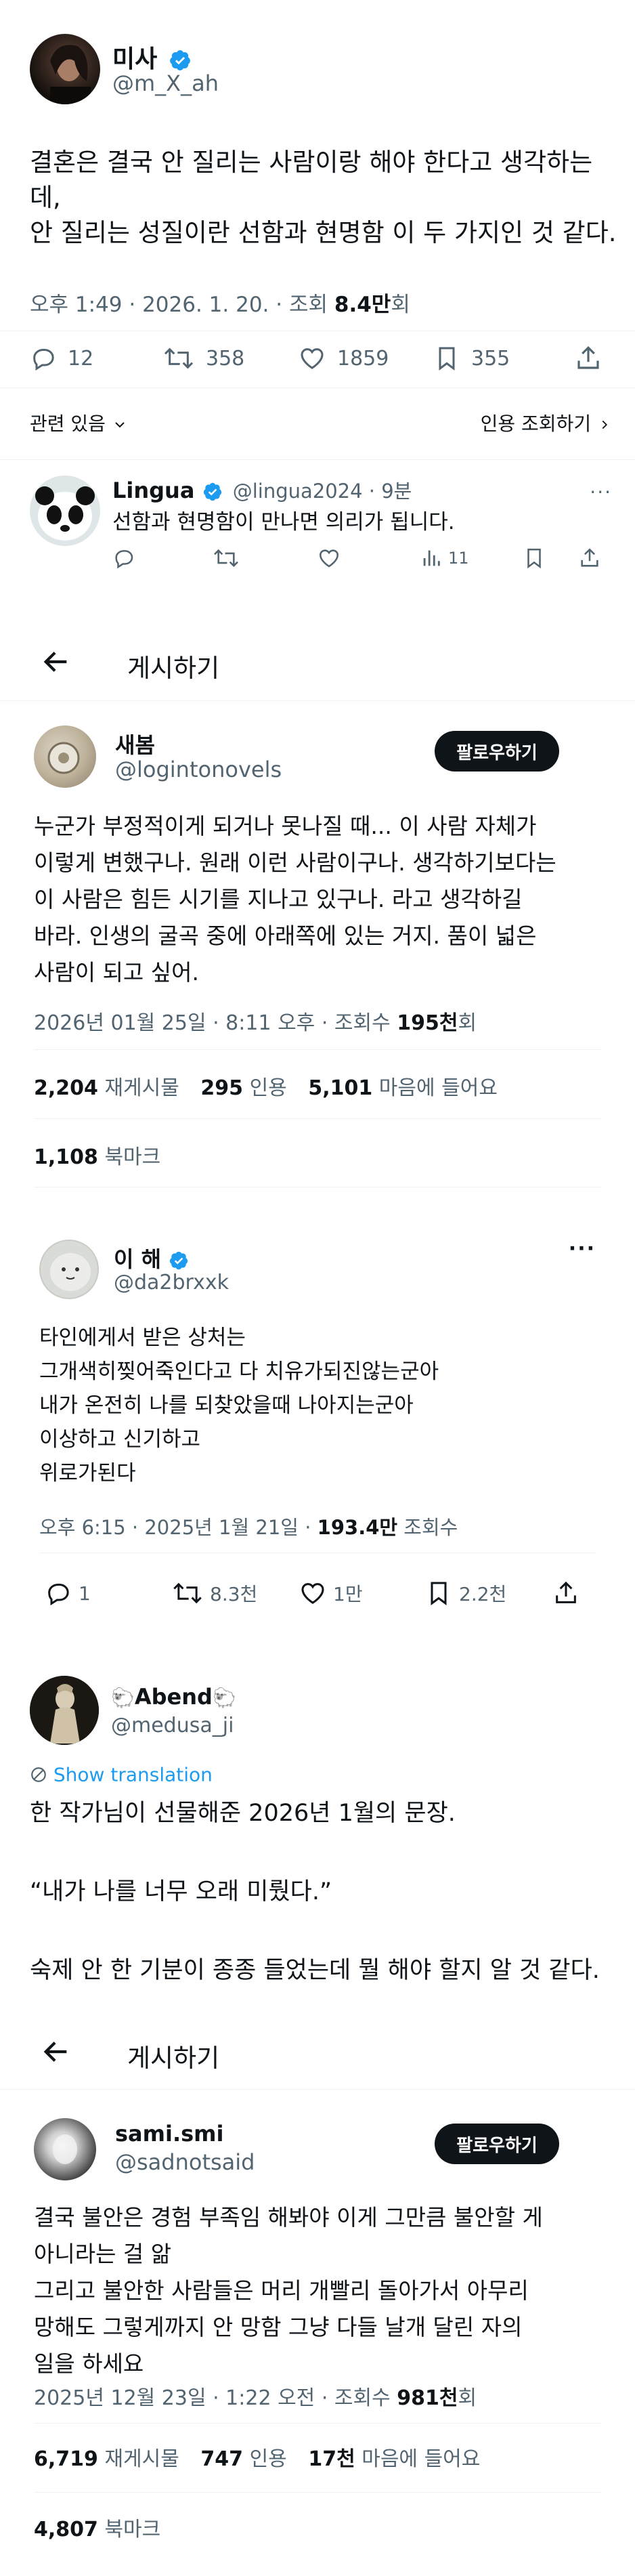  Describe the element at coordinates (357, 1527) in the screenshot. I see `view-count: 193.4만` at that location.